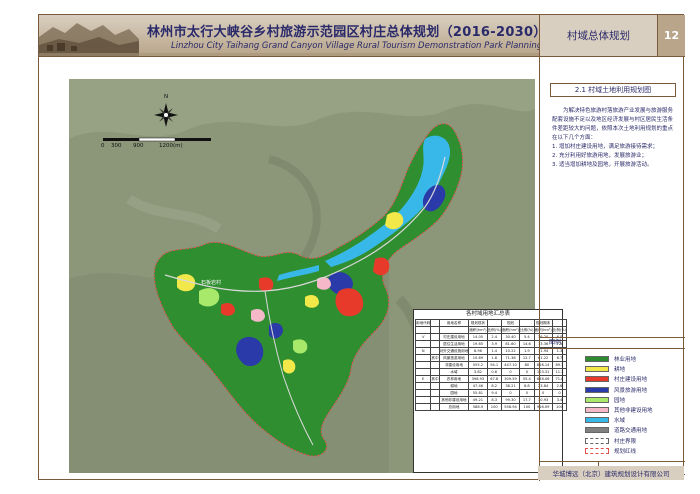  What do you see at coordinates (510, 400) in the screenshot?
I see `table-cell: 99.30` at bounding box center [510, 400].